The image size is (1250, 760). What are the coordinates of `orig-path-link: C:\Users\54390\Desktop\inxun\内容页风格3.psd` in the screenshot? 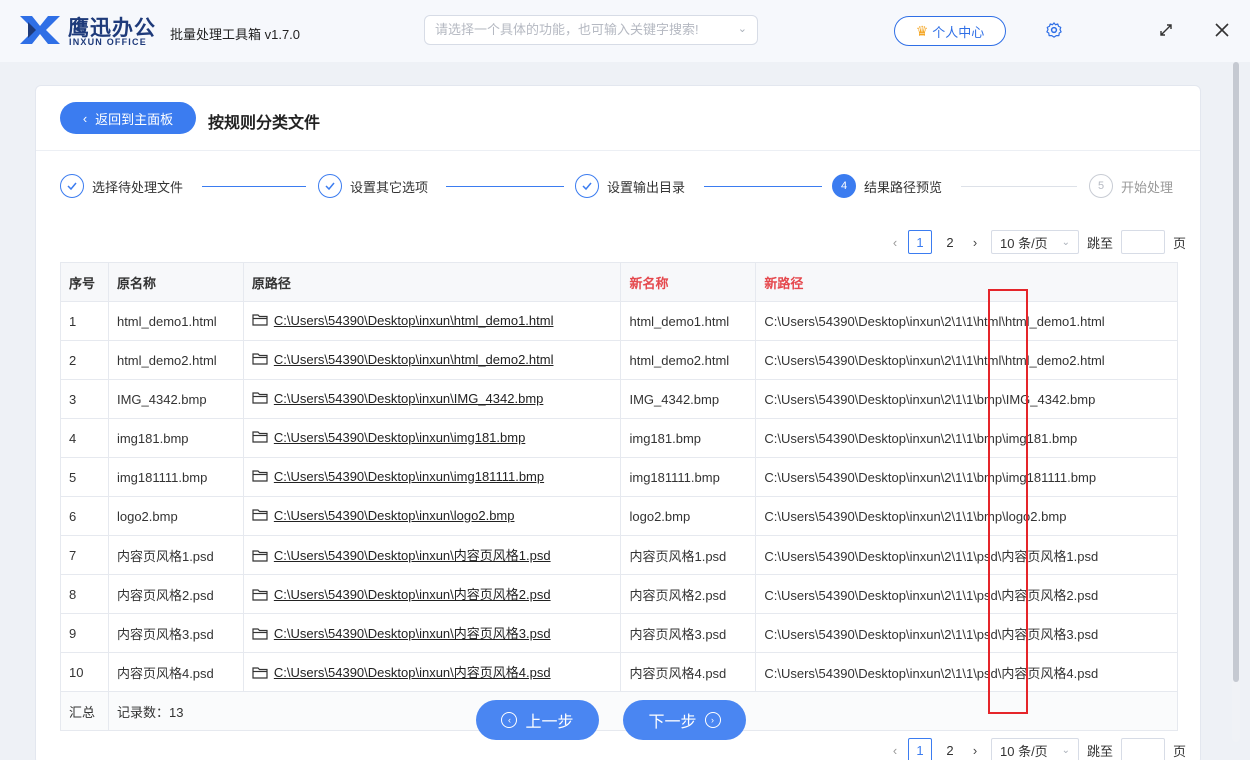 It's located at (412, 633).